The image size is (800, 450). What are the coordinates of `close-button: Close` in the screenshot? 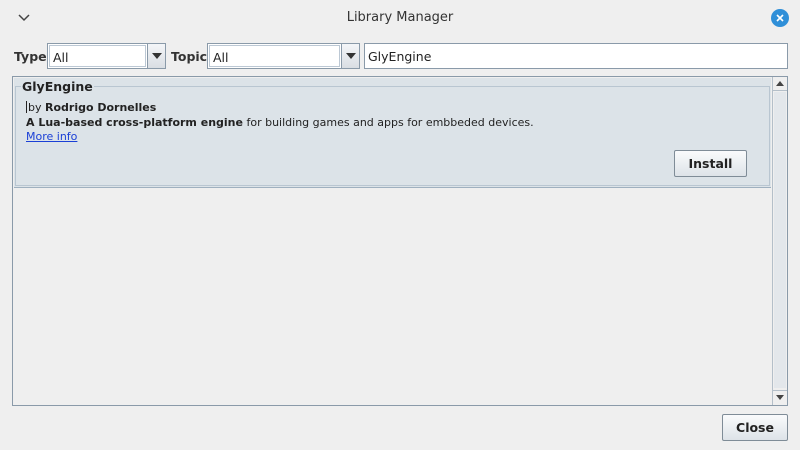 It's located at (755, 427).